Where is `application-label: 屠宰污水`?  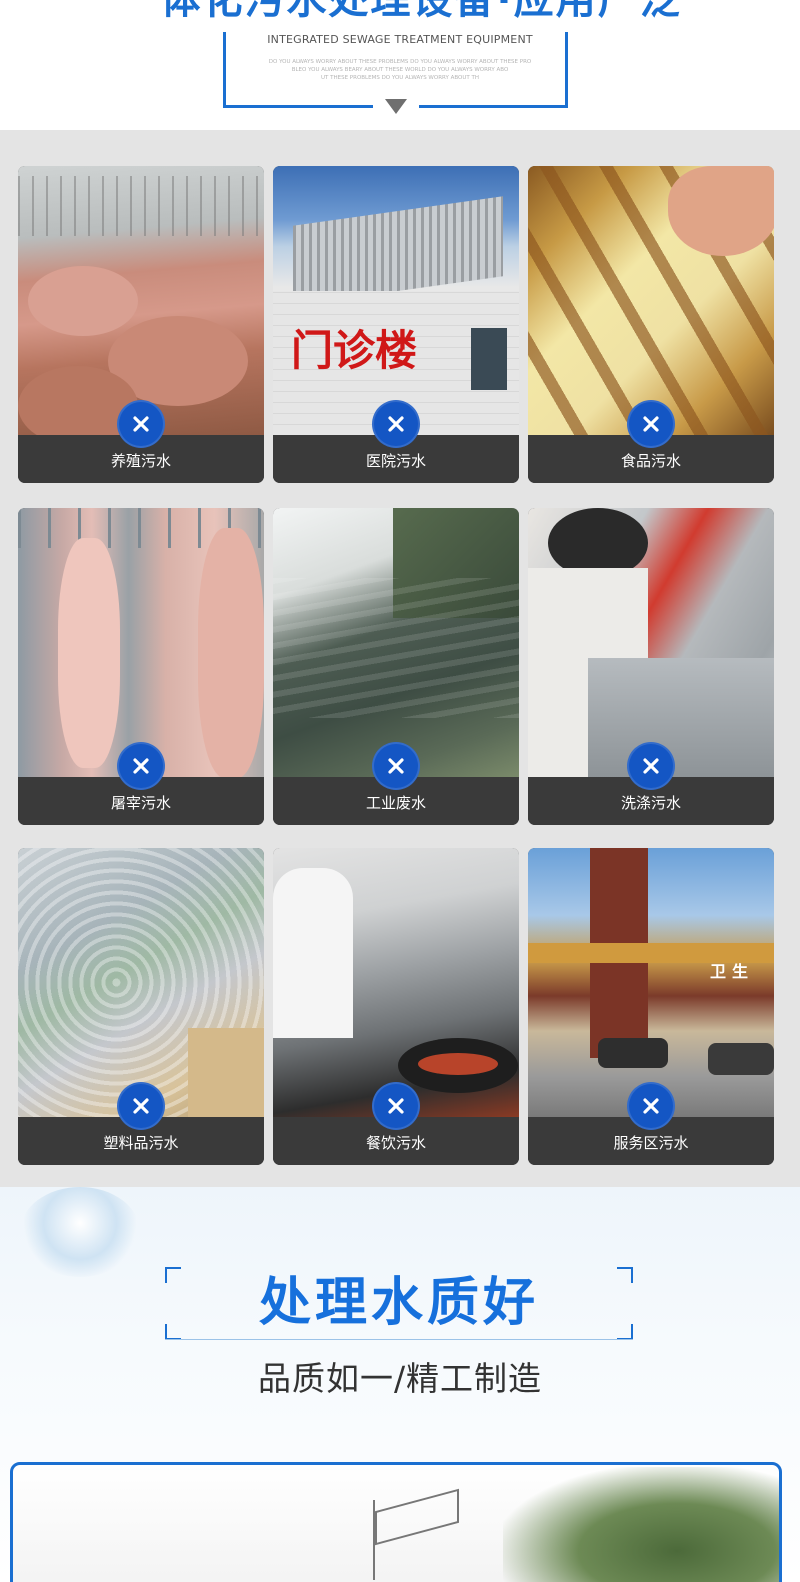
application-label: 屠宰污水 is located at coordinates (140, 803).